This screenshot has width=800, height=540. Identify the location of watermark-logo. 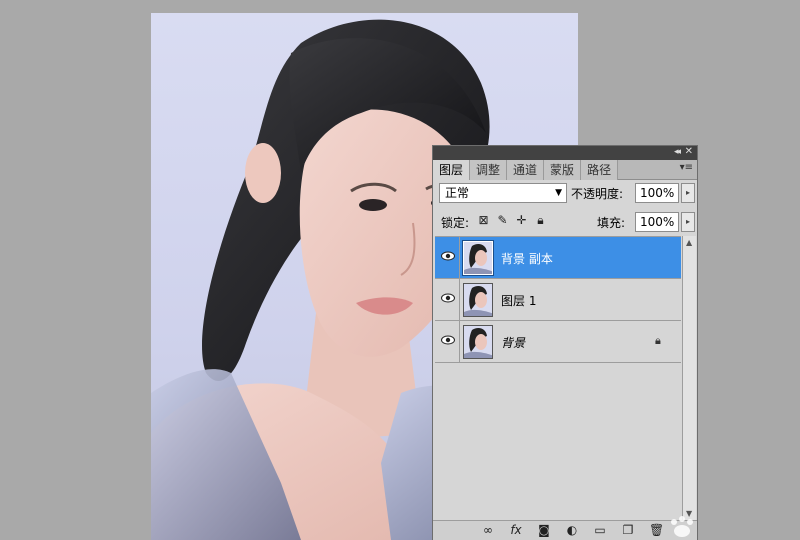
(732, 527).